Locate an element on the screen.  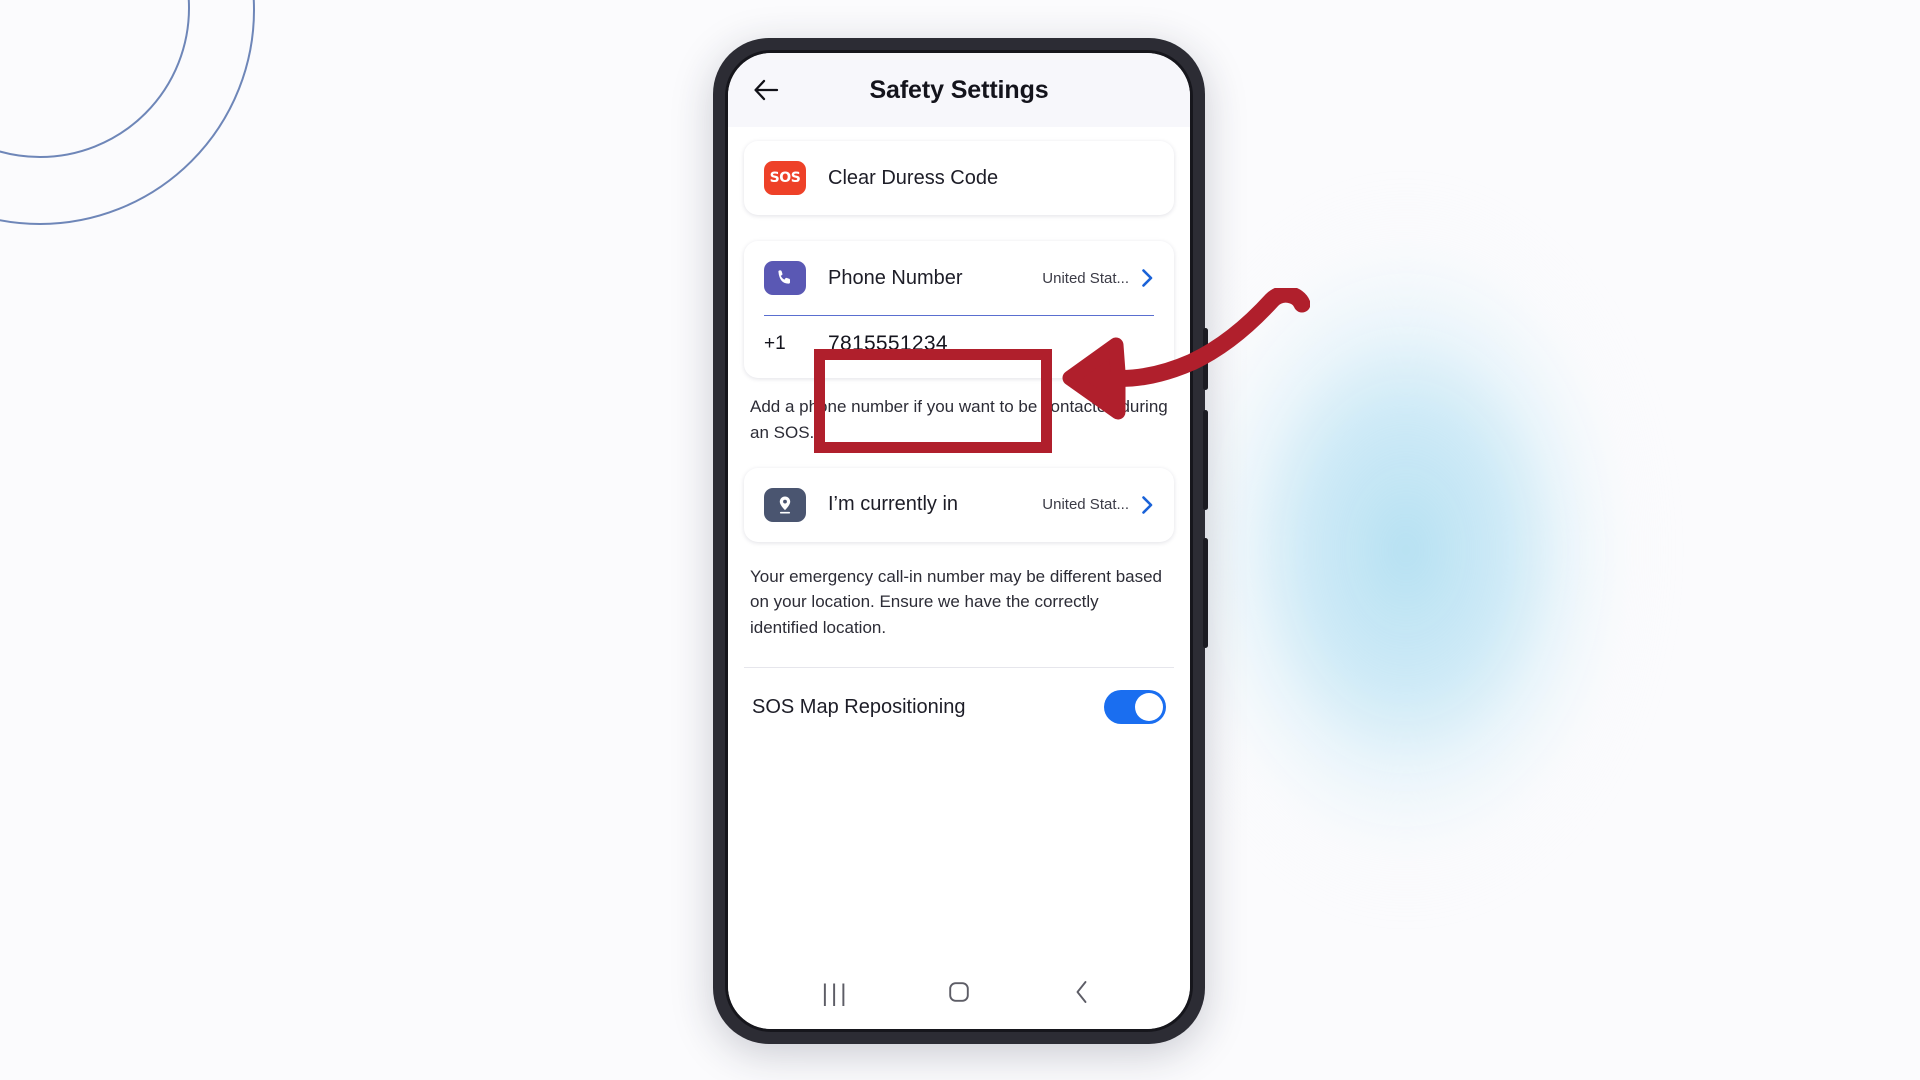
recents-icon: ||| is located at coordinates (835, 993).